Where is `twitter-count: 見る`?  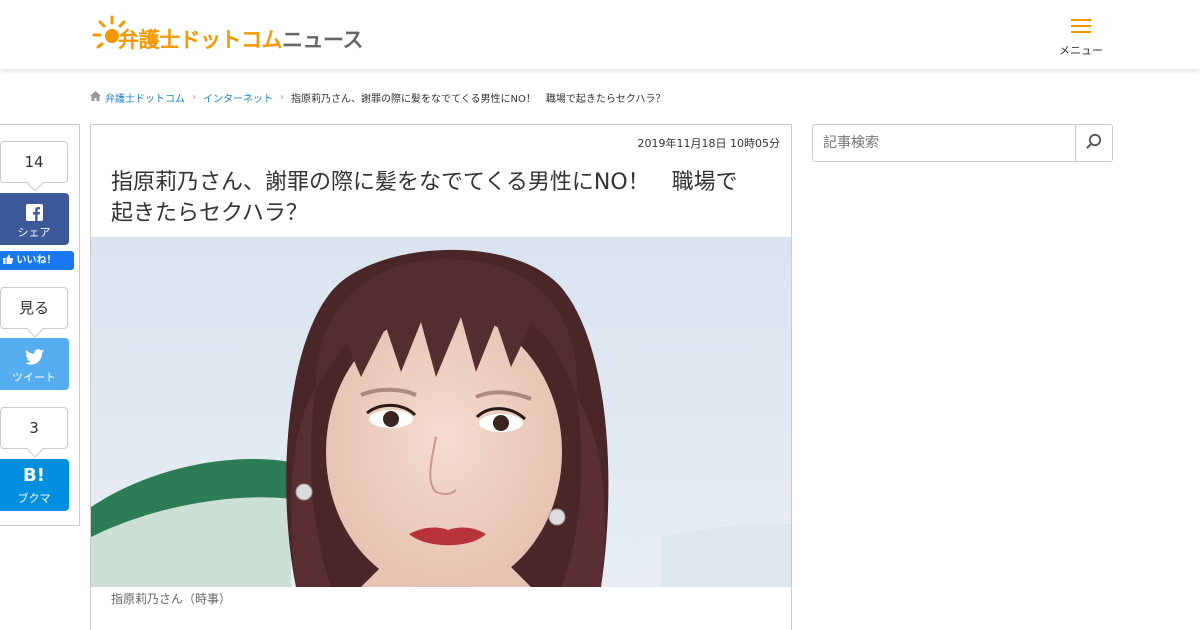
twitter-count: 見る is located at coordinates (34, 308).